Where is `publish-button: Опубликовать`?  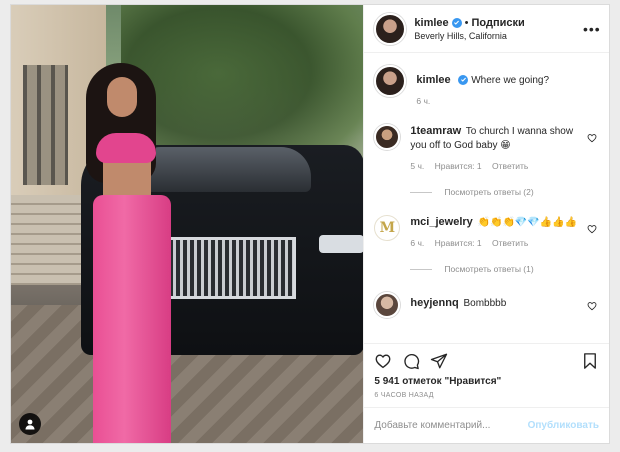
publish-button: Опубликовать is located at coordinates (563, 425).